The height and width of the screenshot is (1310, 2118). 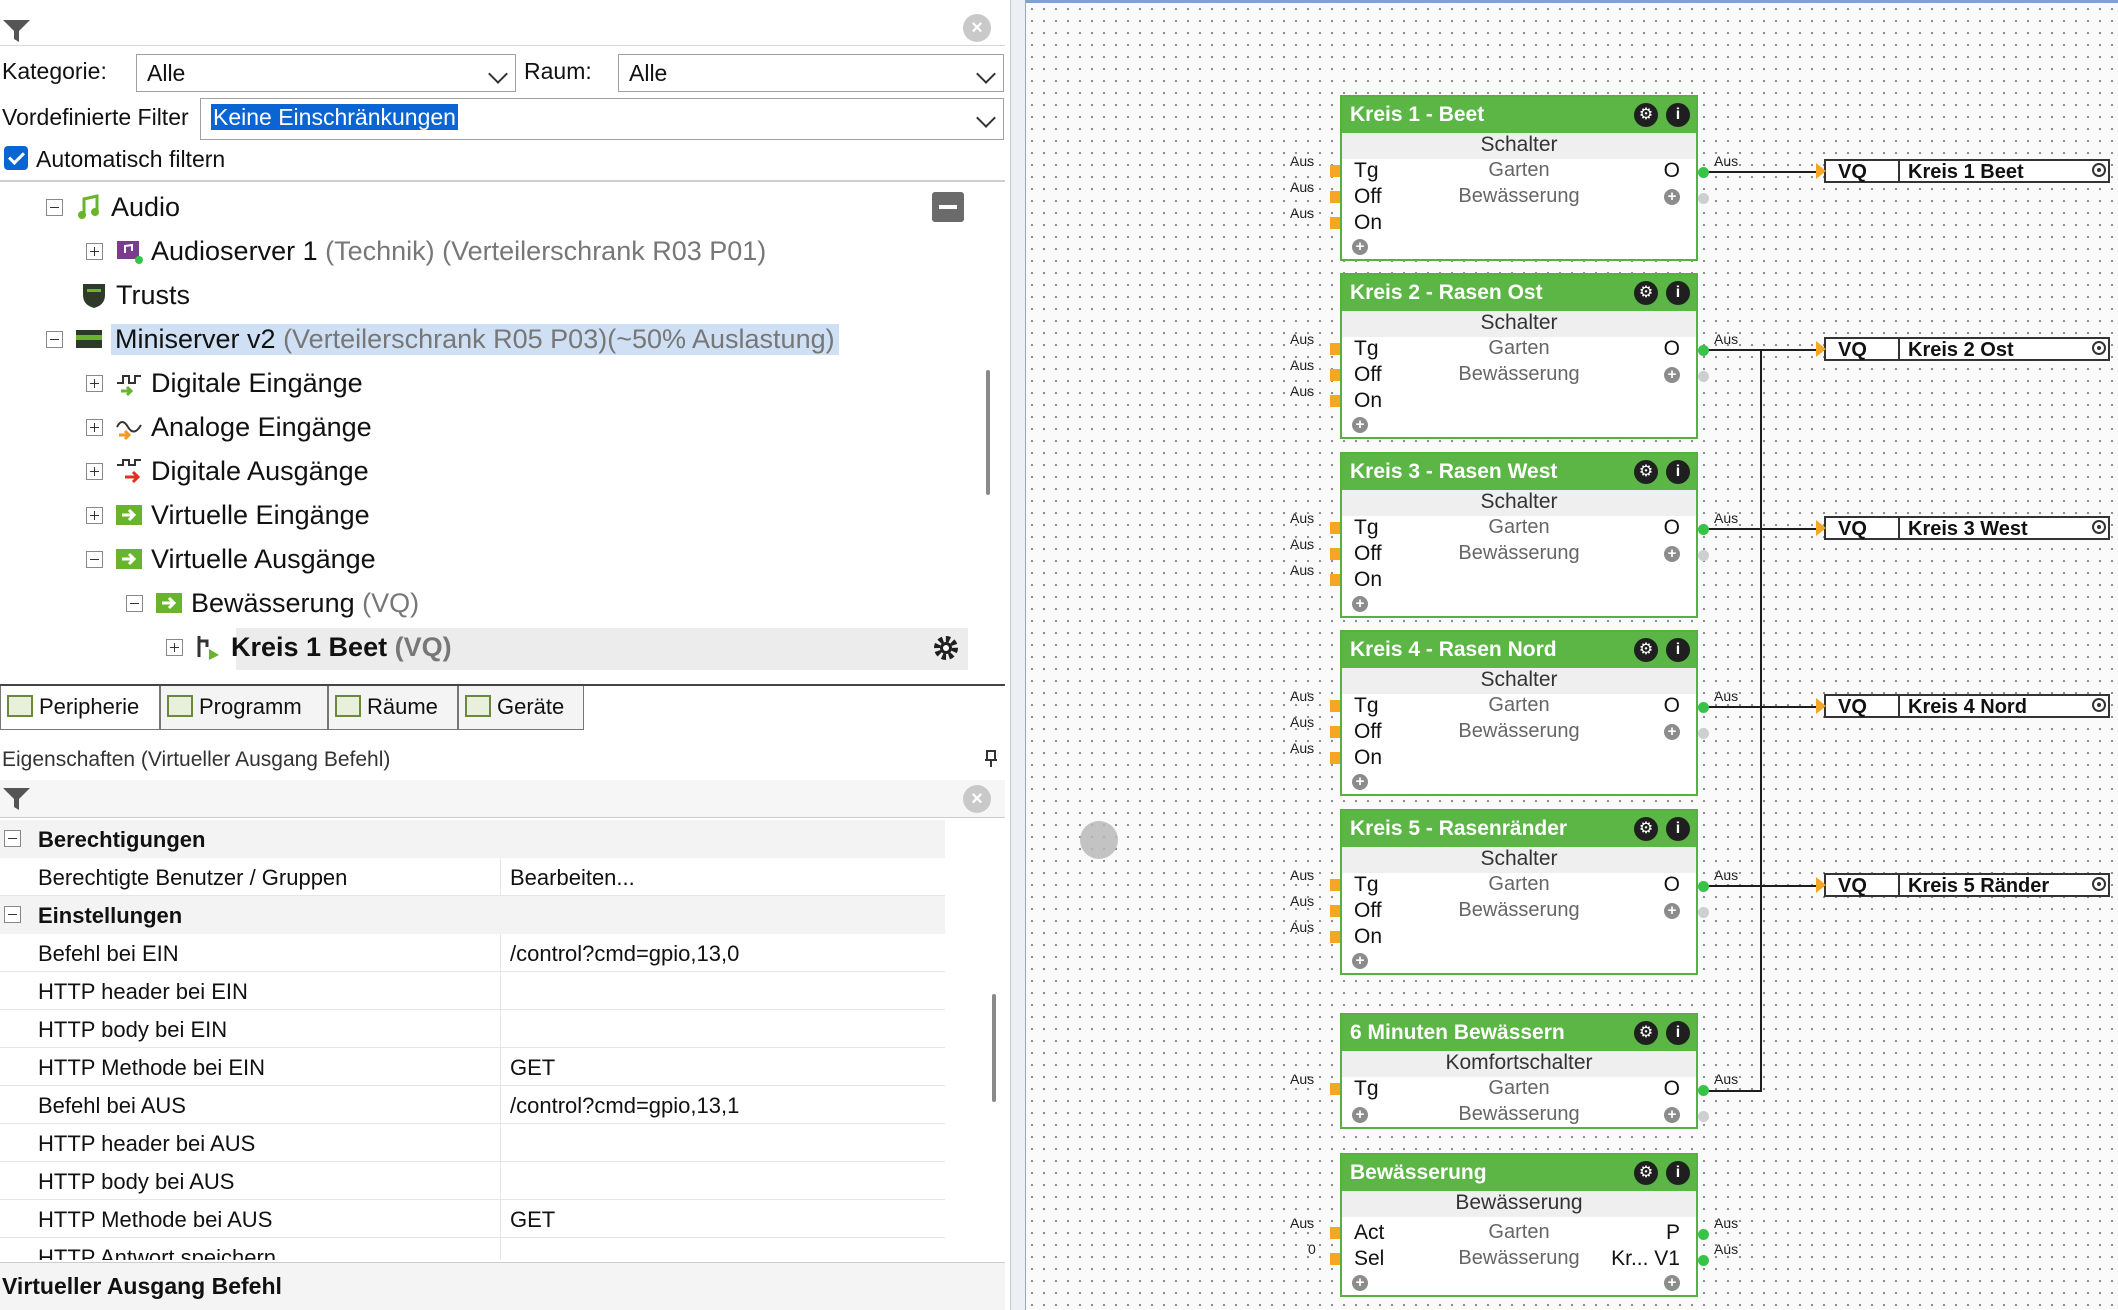 I want to click on tree-node-virtual-outputs: Virtuelle Ausgänge, so click(x=231, y=559).